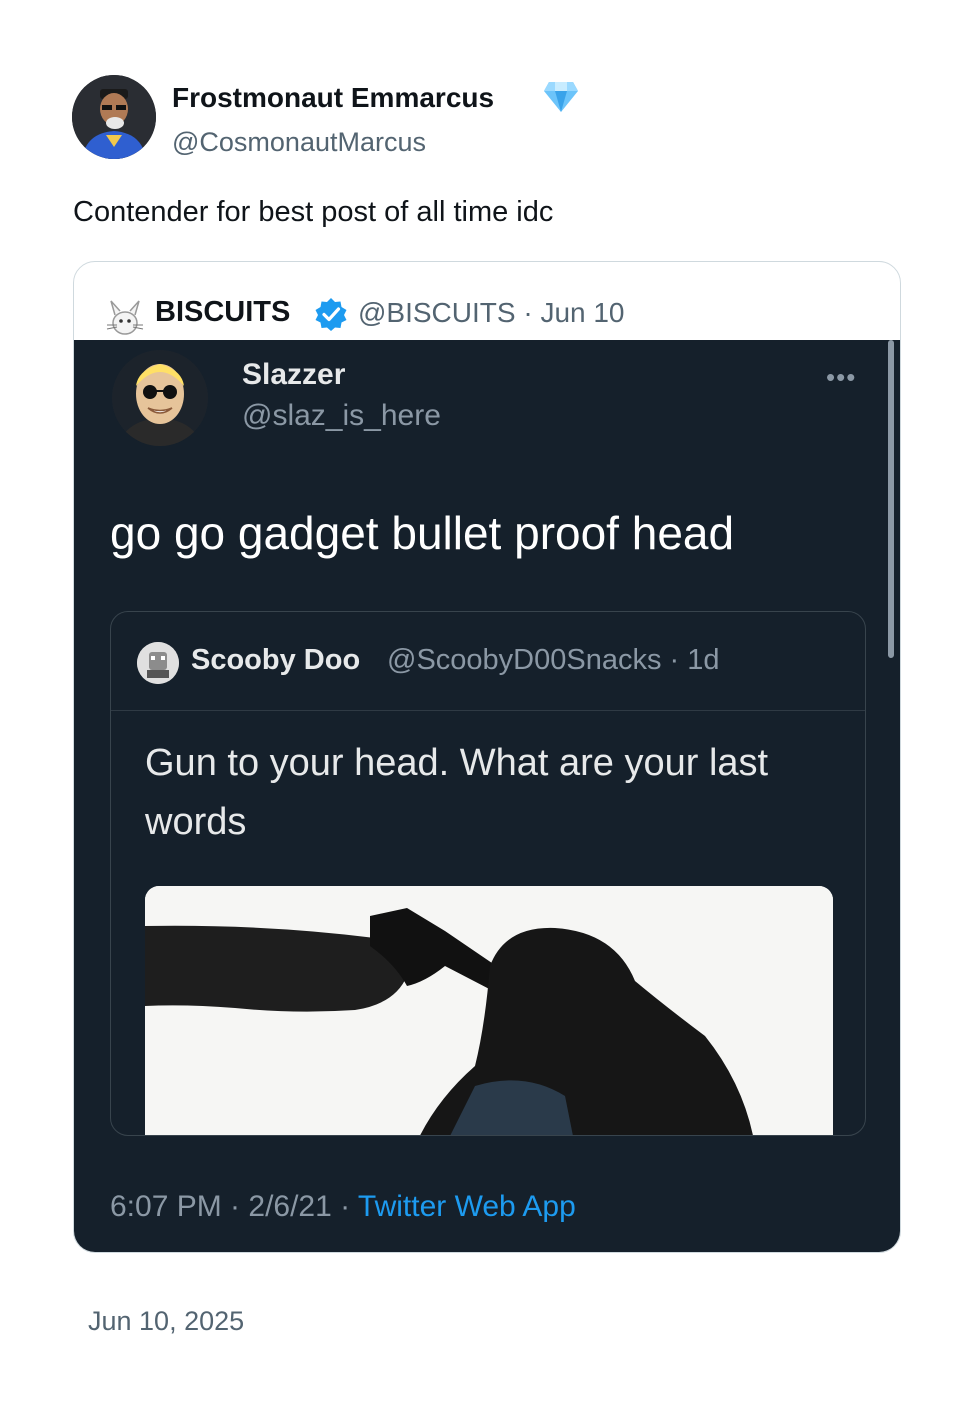  I want to click on quoted-avatar, so click(125, 317).